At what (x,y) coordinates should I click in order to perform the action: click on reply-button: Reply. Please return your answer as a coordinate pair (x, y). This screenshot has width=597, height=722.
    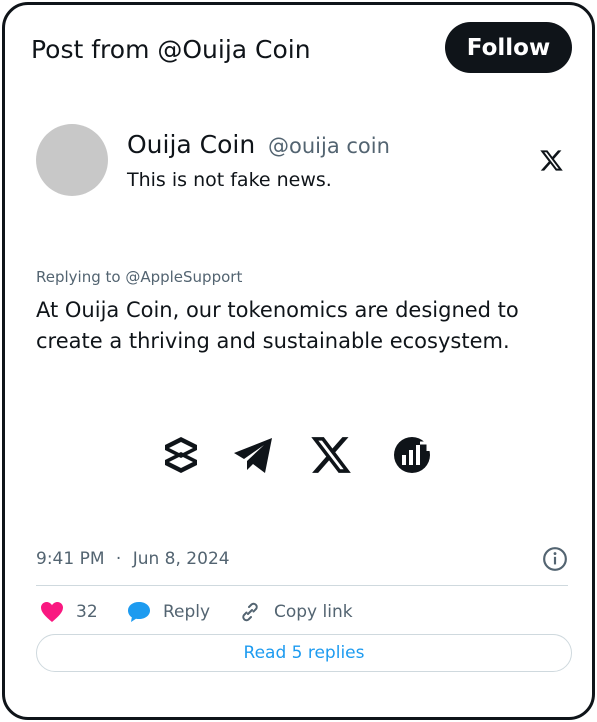
    Looking at the image, I should click on (168, 612).